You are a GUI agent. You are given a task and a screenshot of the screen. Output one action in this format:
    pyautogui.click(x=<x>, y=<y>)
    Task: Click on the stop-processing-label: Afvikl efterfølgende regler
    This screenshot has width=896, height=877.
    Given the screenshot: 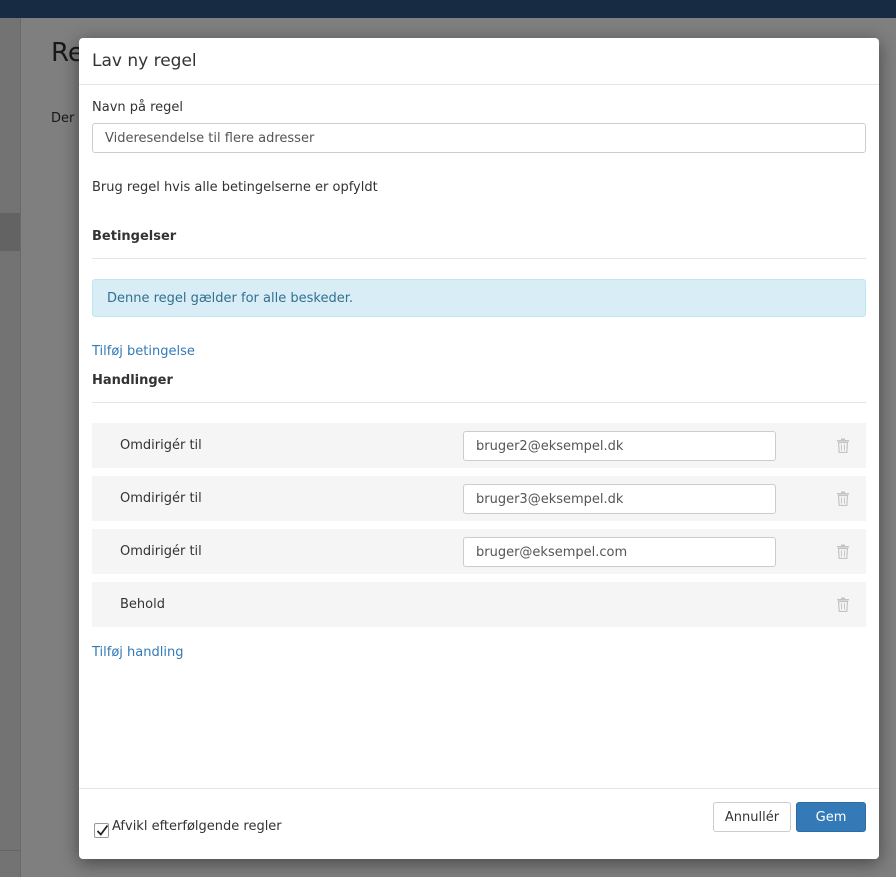 What is the action you would take?
    pyautogui.click(x=197, y=826)
    